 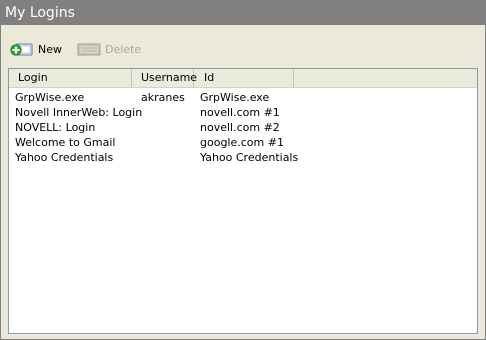 I want to click on login-cell: Novell InnerWeb: Login, so click(x=79, y=112).